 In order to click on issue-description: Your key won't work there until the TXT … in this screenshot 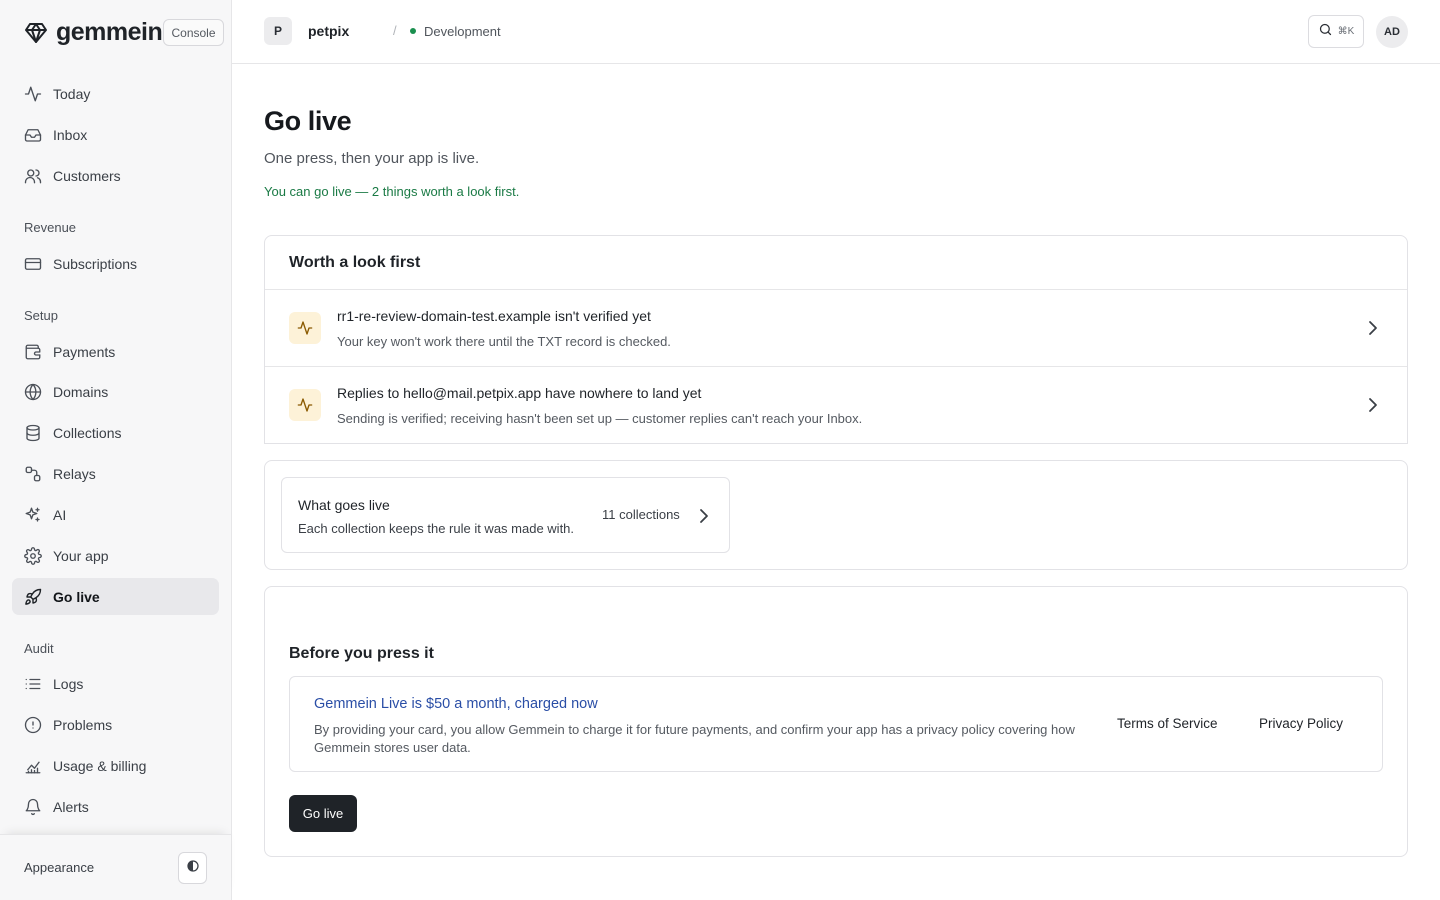, I will do `click(504, 341)`.